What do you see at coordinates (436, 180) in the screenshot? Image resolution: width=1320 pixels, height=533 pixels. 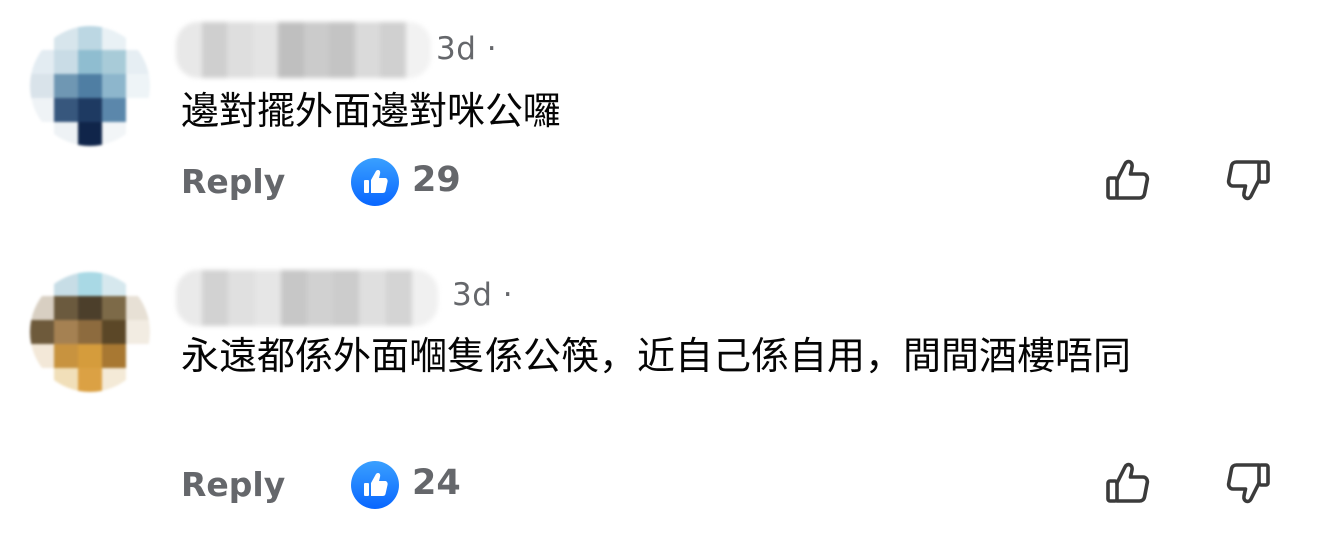 I see `like-count: 29` at bounding box center [436, 180].